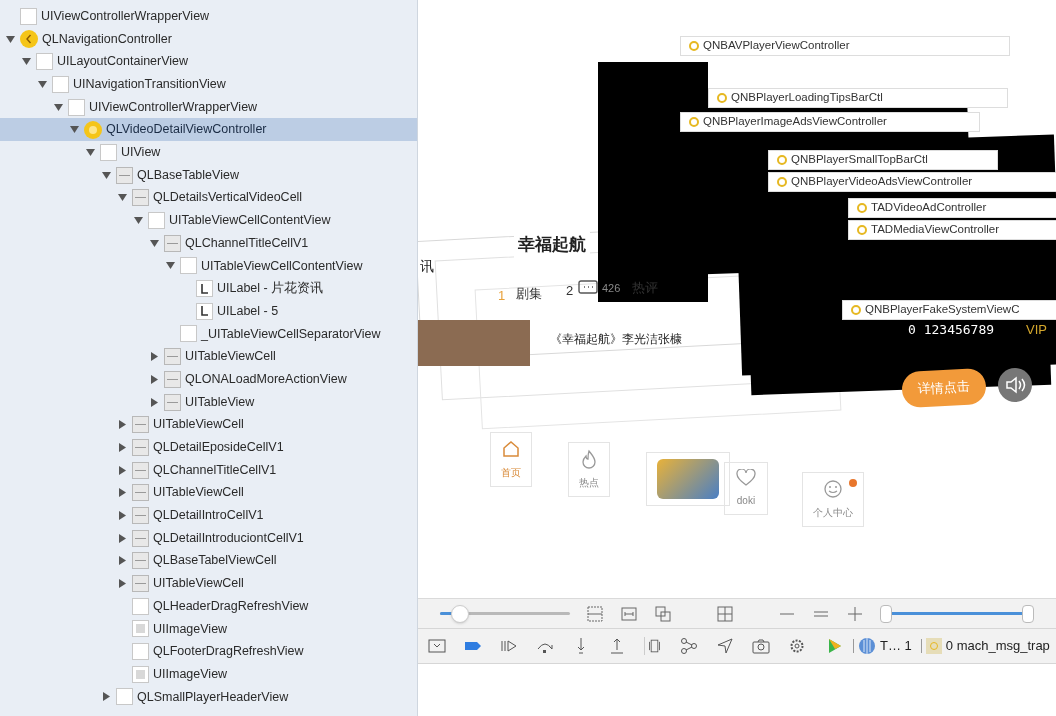 This screenshot has width=1056, height=716. I want to click on tree-item-label: UIViewControllerWrapperView, so click(173, 107).